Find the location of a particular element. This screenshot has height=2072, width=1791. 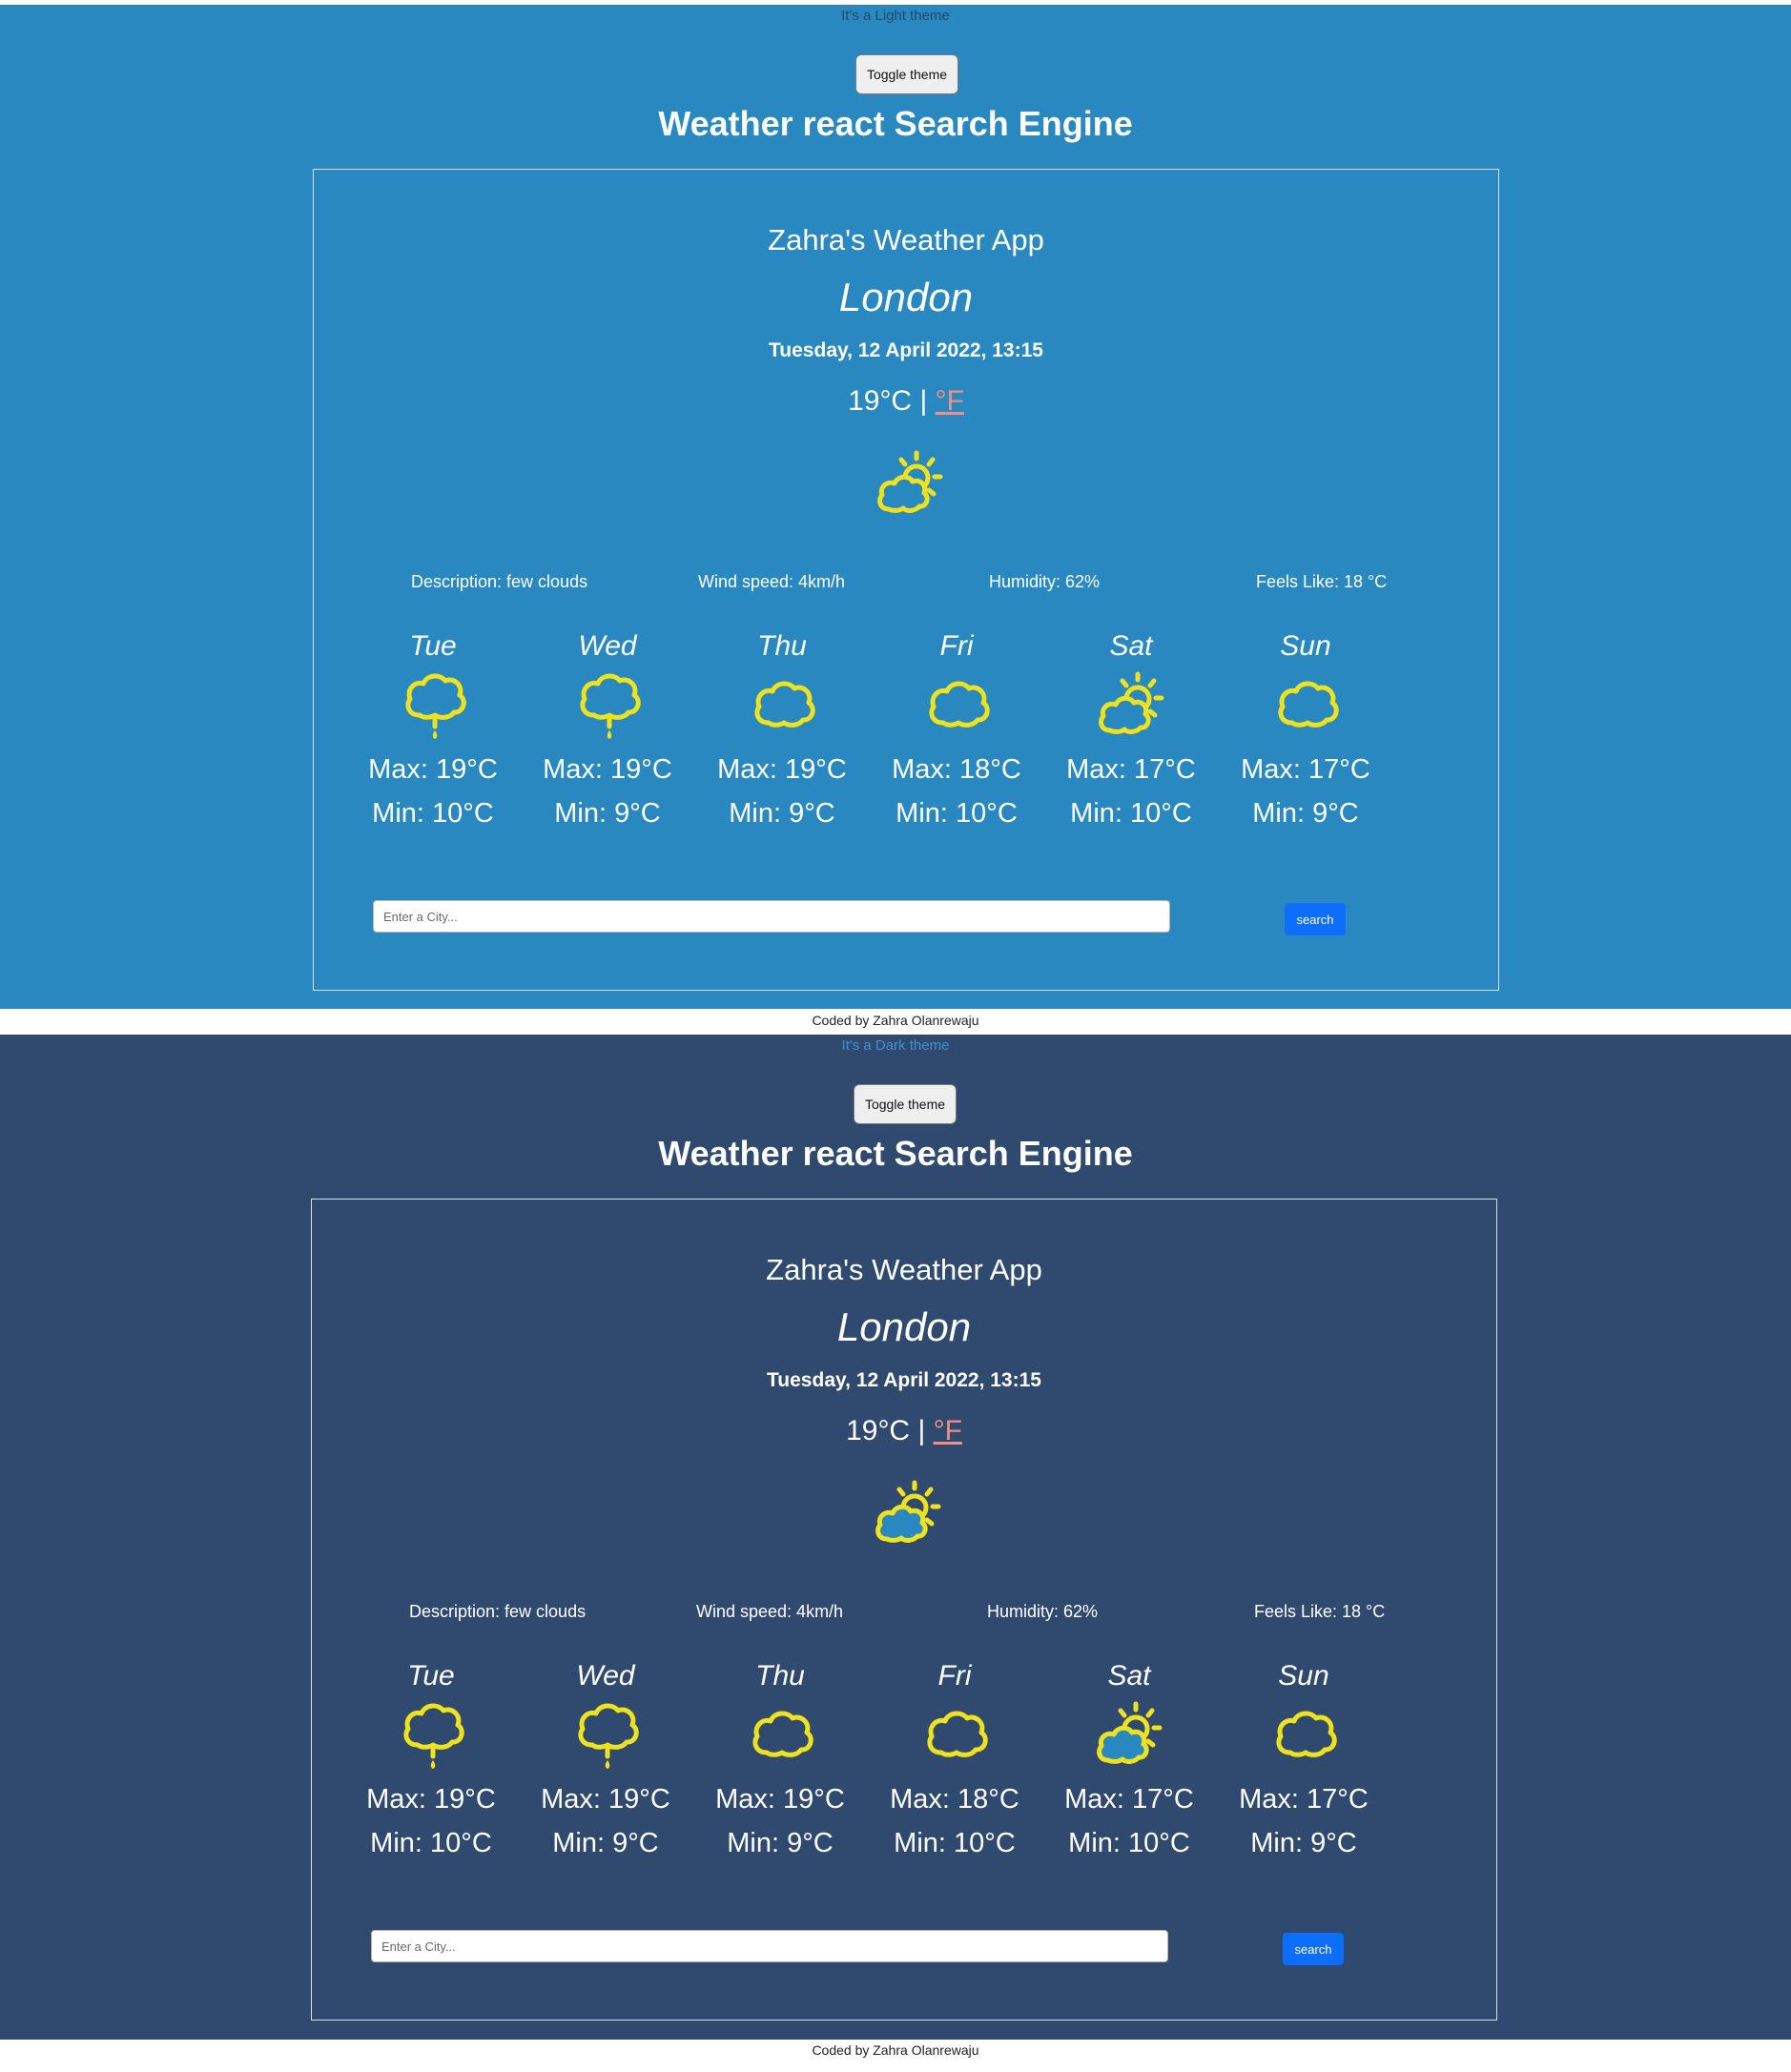

forecast-day: Fri Max: 18°C Min: 10°C is located at coordinates (955, 1761).